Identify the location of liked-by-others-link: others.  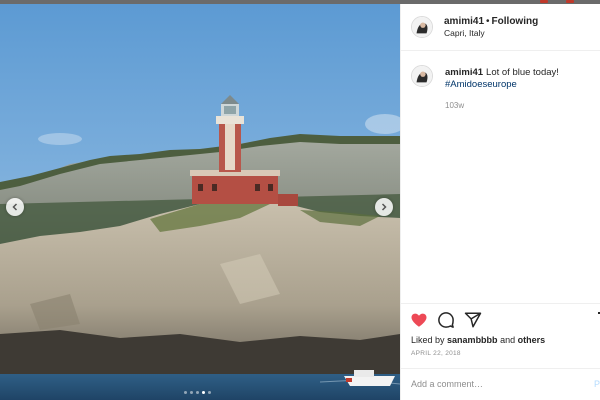
(532, 340).